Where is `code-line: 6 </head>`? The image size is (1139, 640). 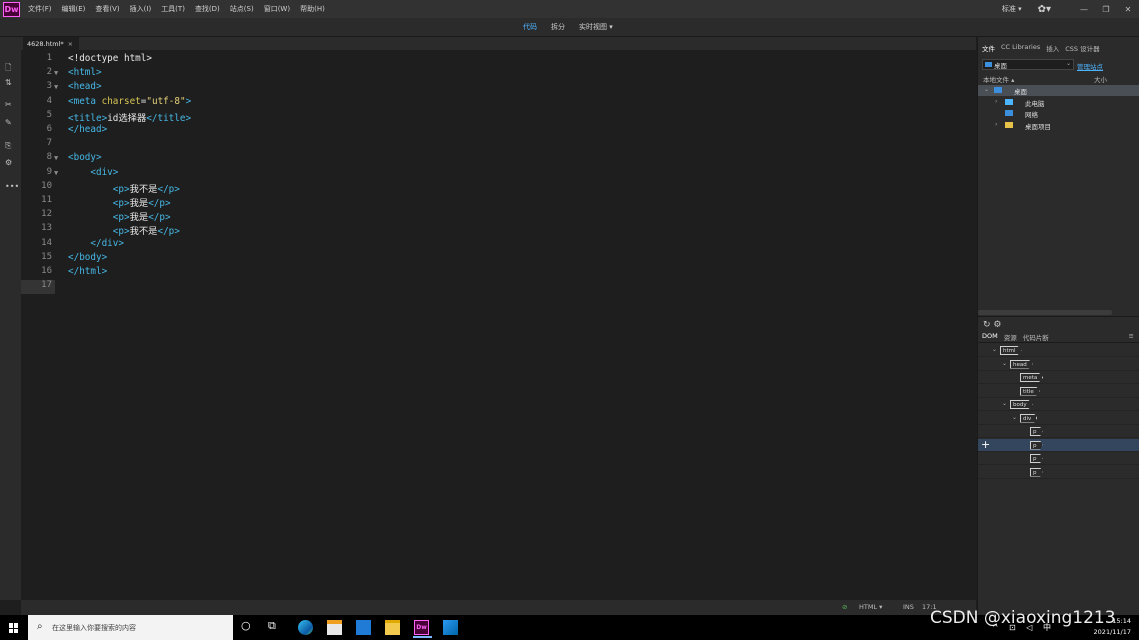 code-line: 6 </head> is located at coordinates (498, 131).